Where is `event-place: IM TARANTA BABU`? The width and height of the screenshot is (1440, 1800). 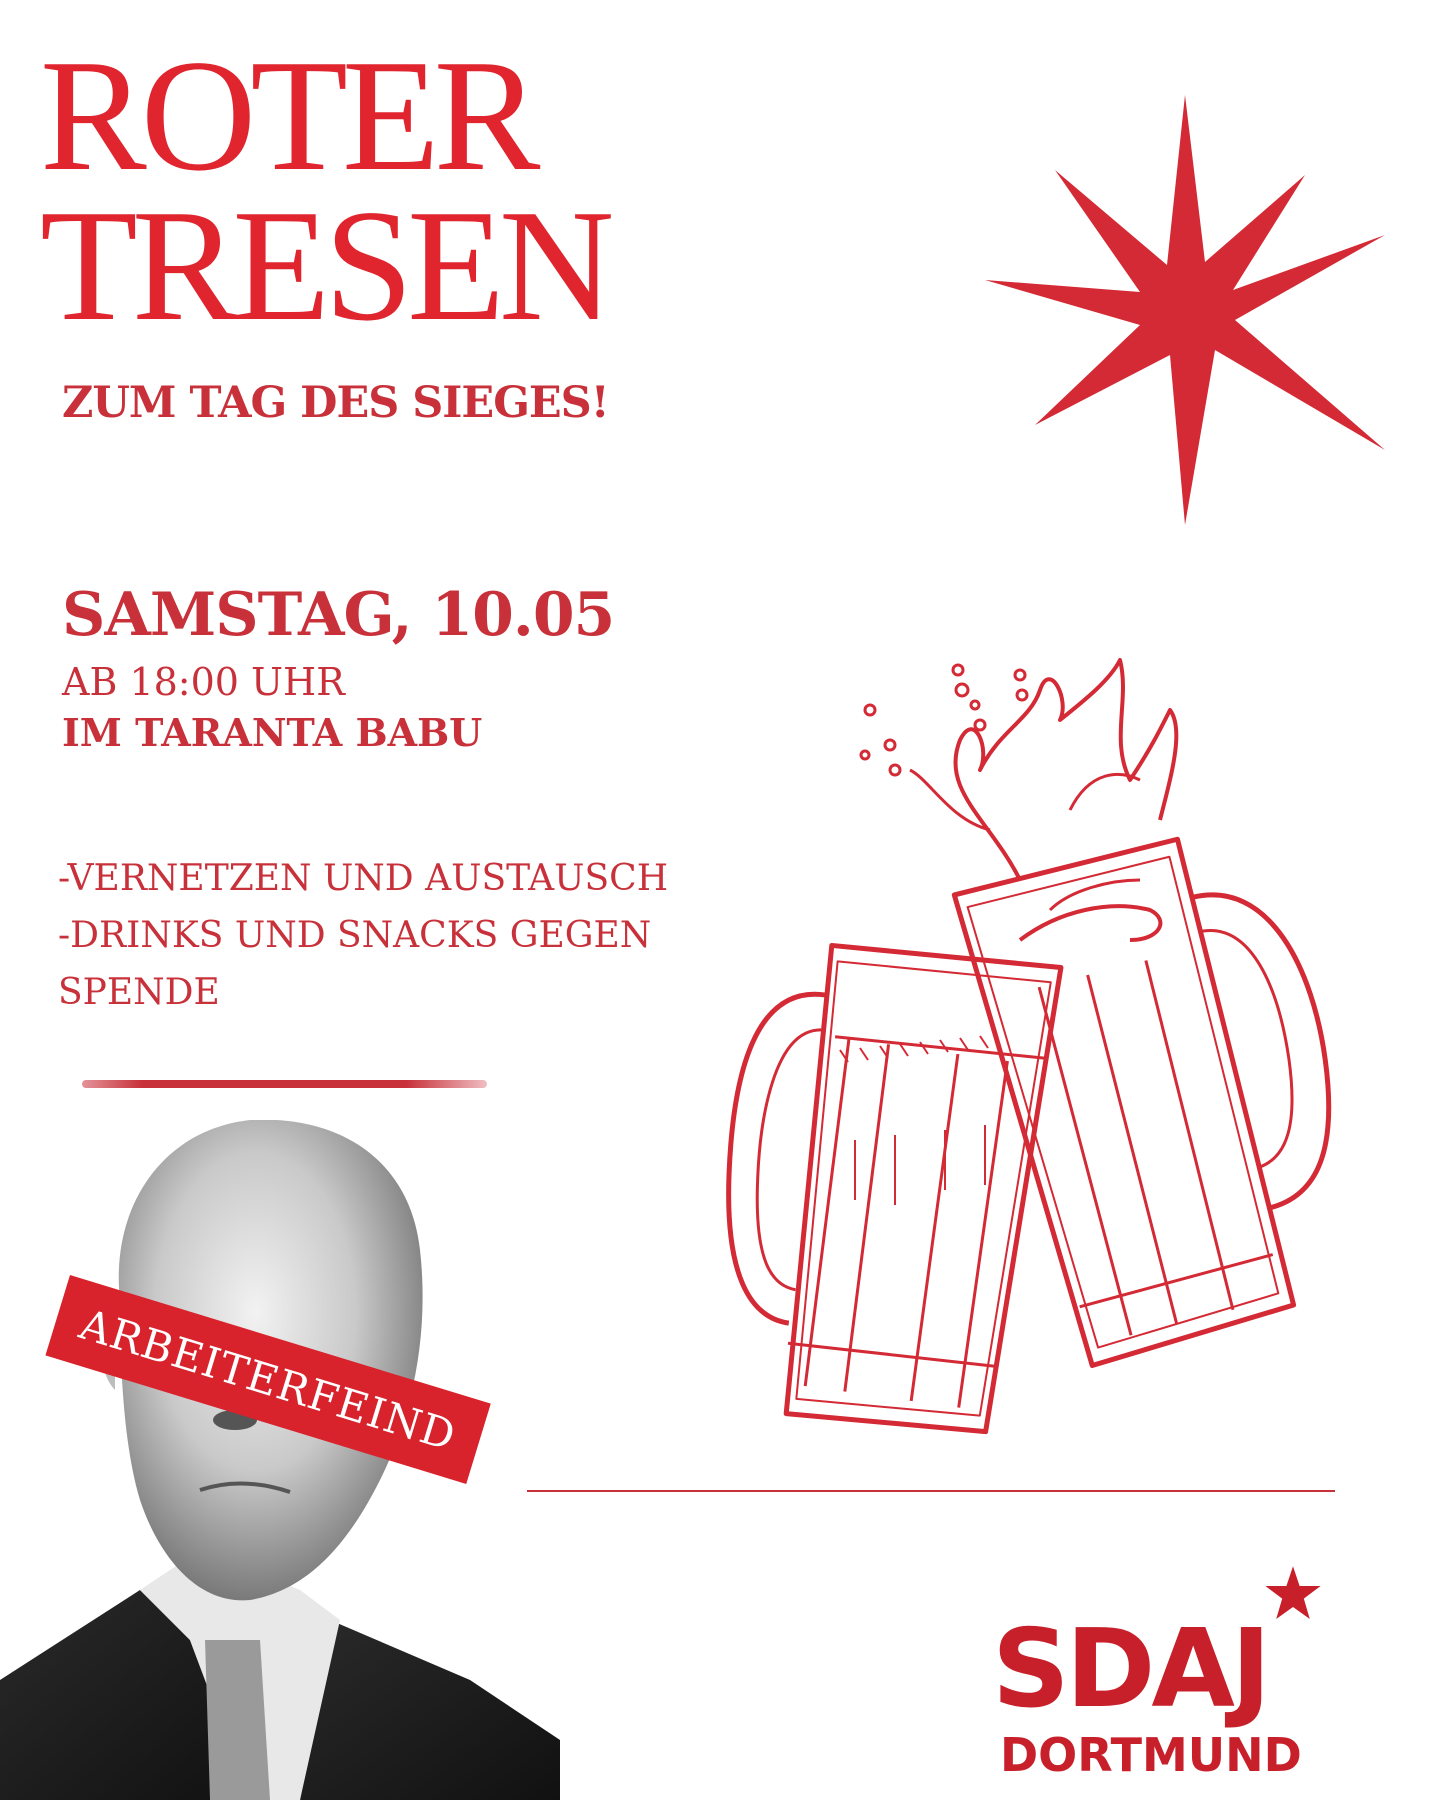
event-place: IM TARANTA BABU is located at coordinates (272, 732).